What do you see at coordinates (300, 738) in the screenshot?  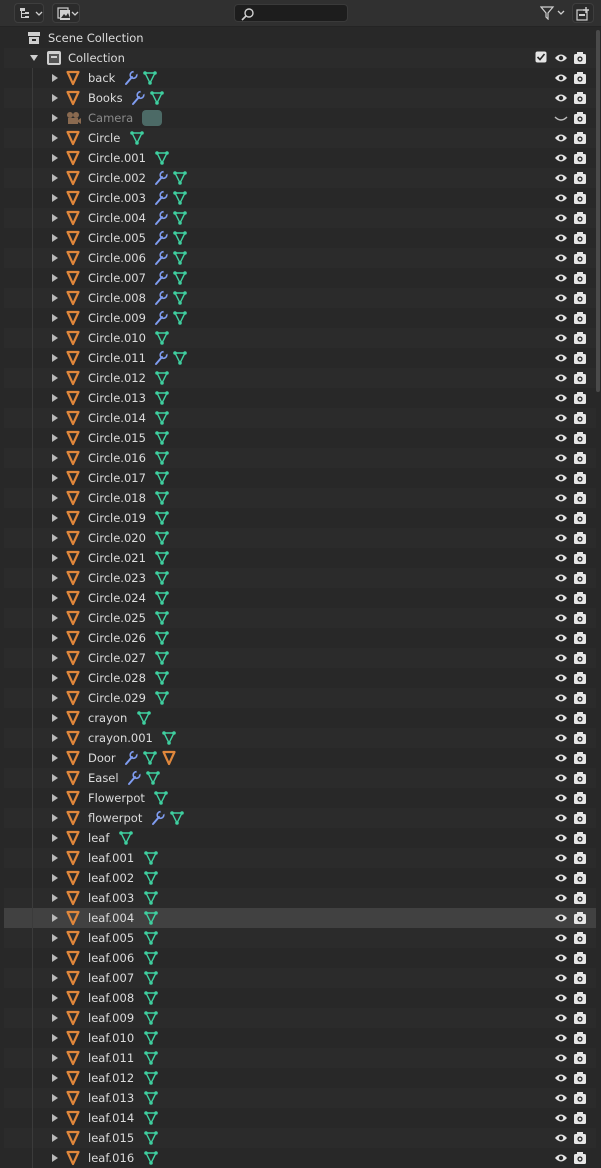 I see `object-row: crayon.001` at bounding box center [300, 738].